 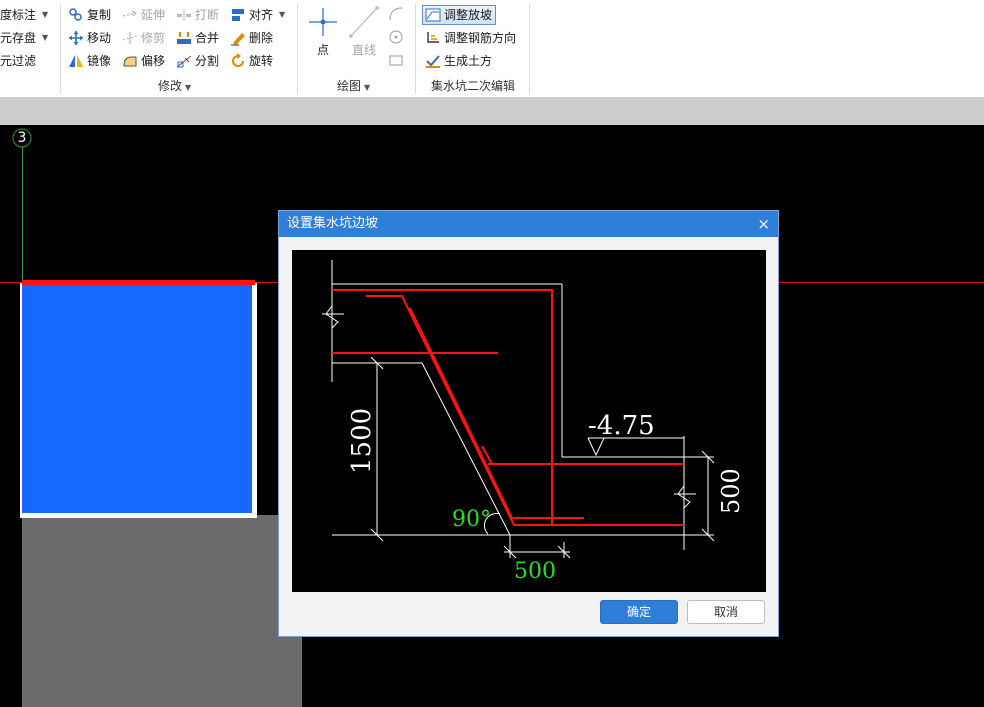 I want to click on extend-button: 延伸, so click(x=143, y=15).